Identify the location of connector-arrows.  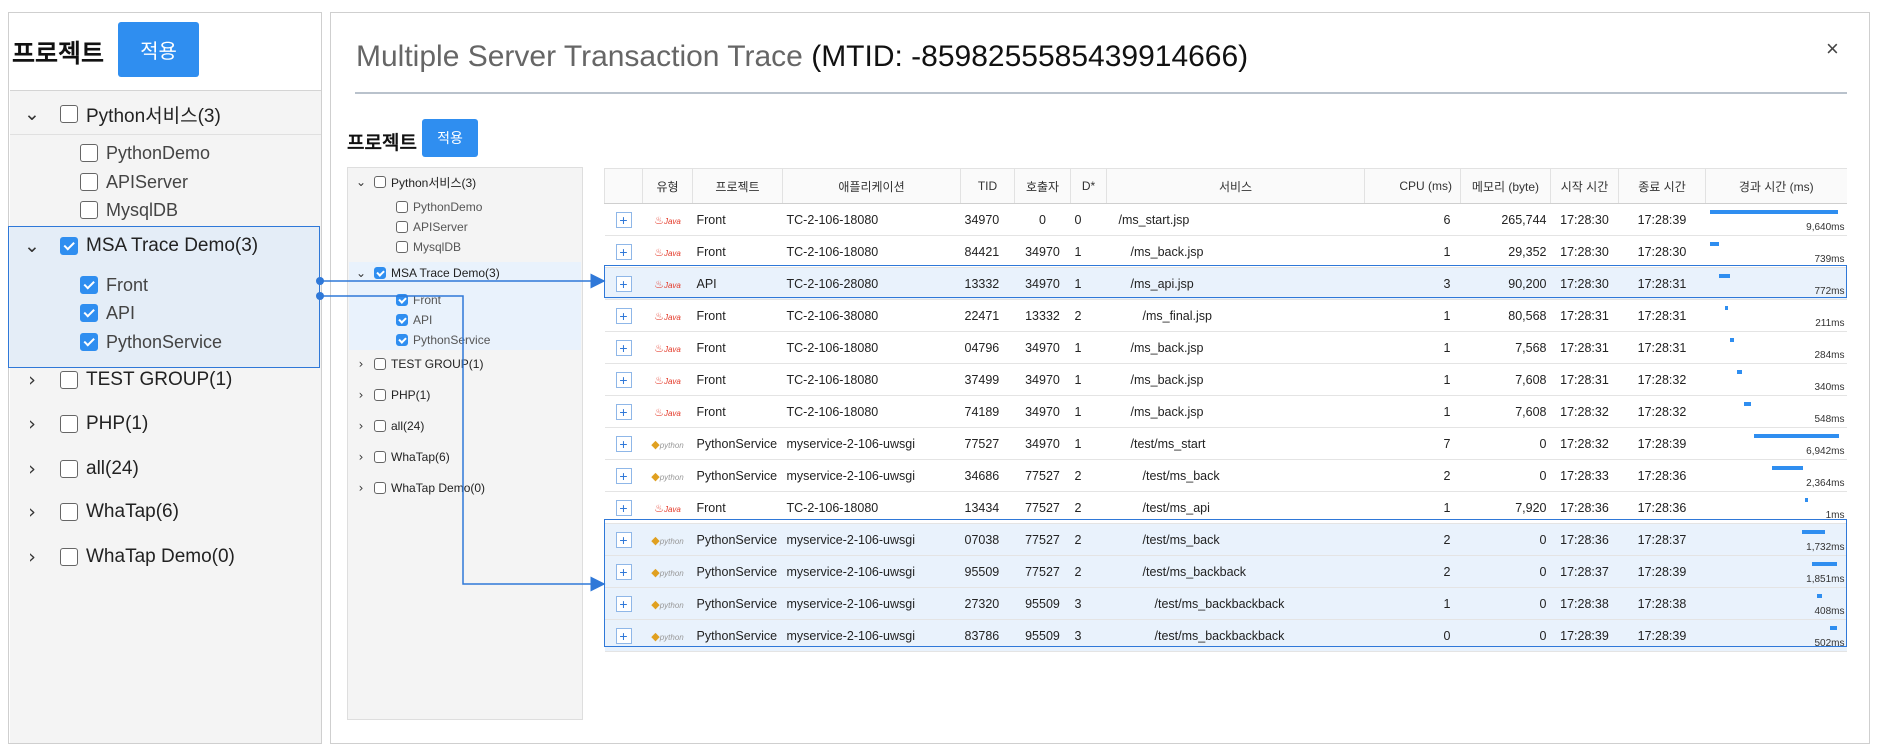
(461, 432).